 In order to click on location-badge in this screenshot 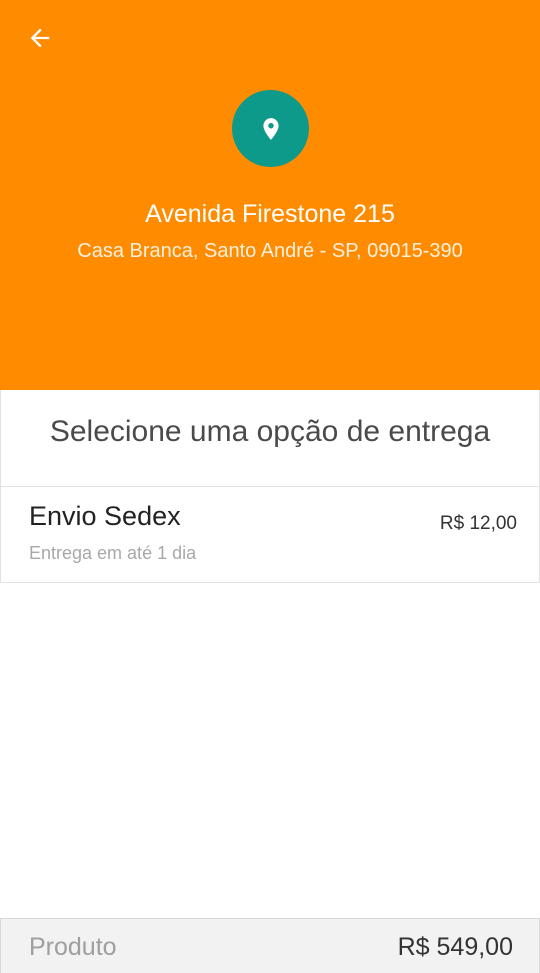, I will do `click(270, 128)`.